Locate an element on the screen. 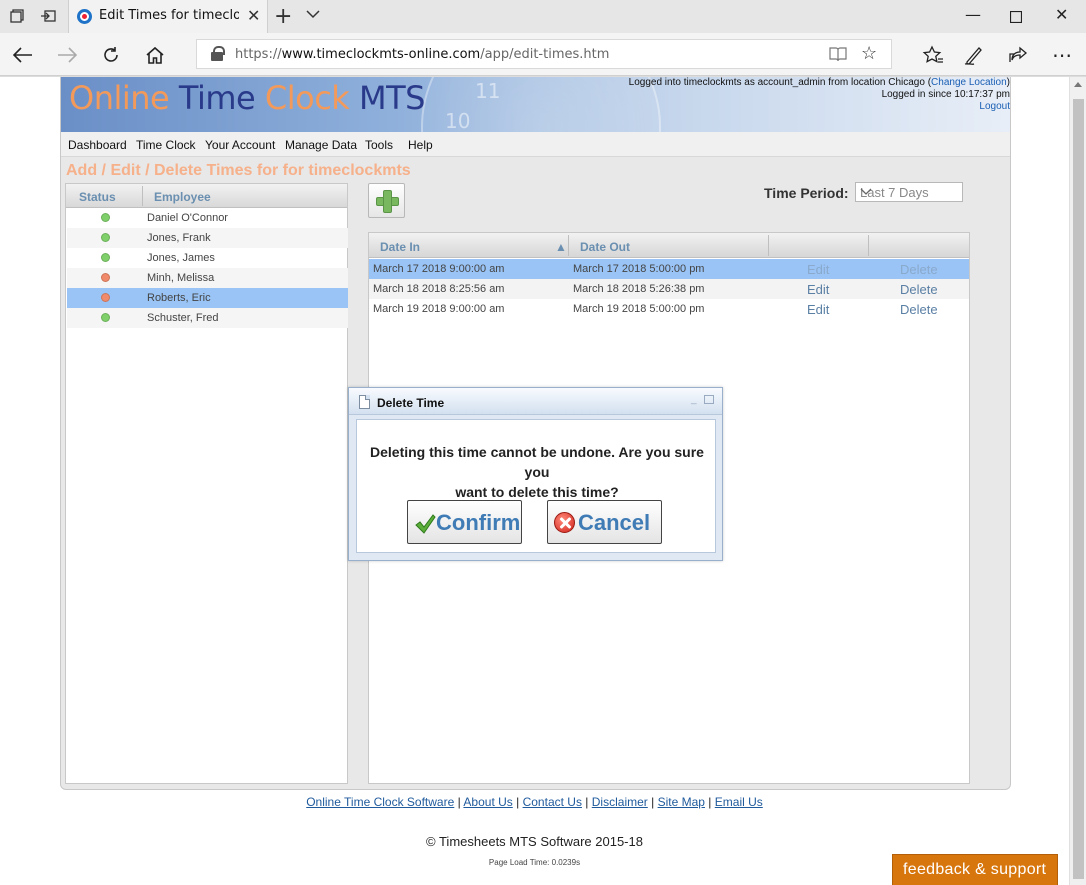  close-icon: ✕ is located at coordinates (253, 16).